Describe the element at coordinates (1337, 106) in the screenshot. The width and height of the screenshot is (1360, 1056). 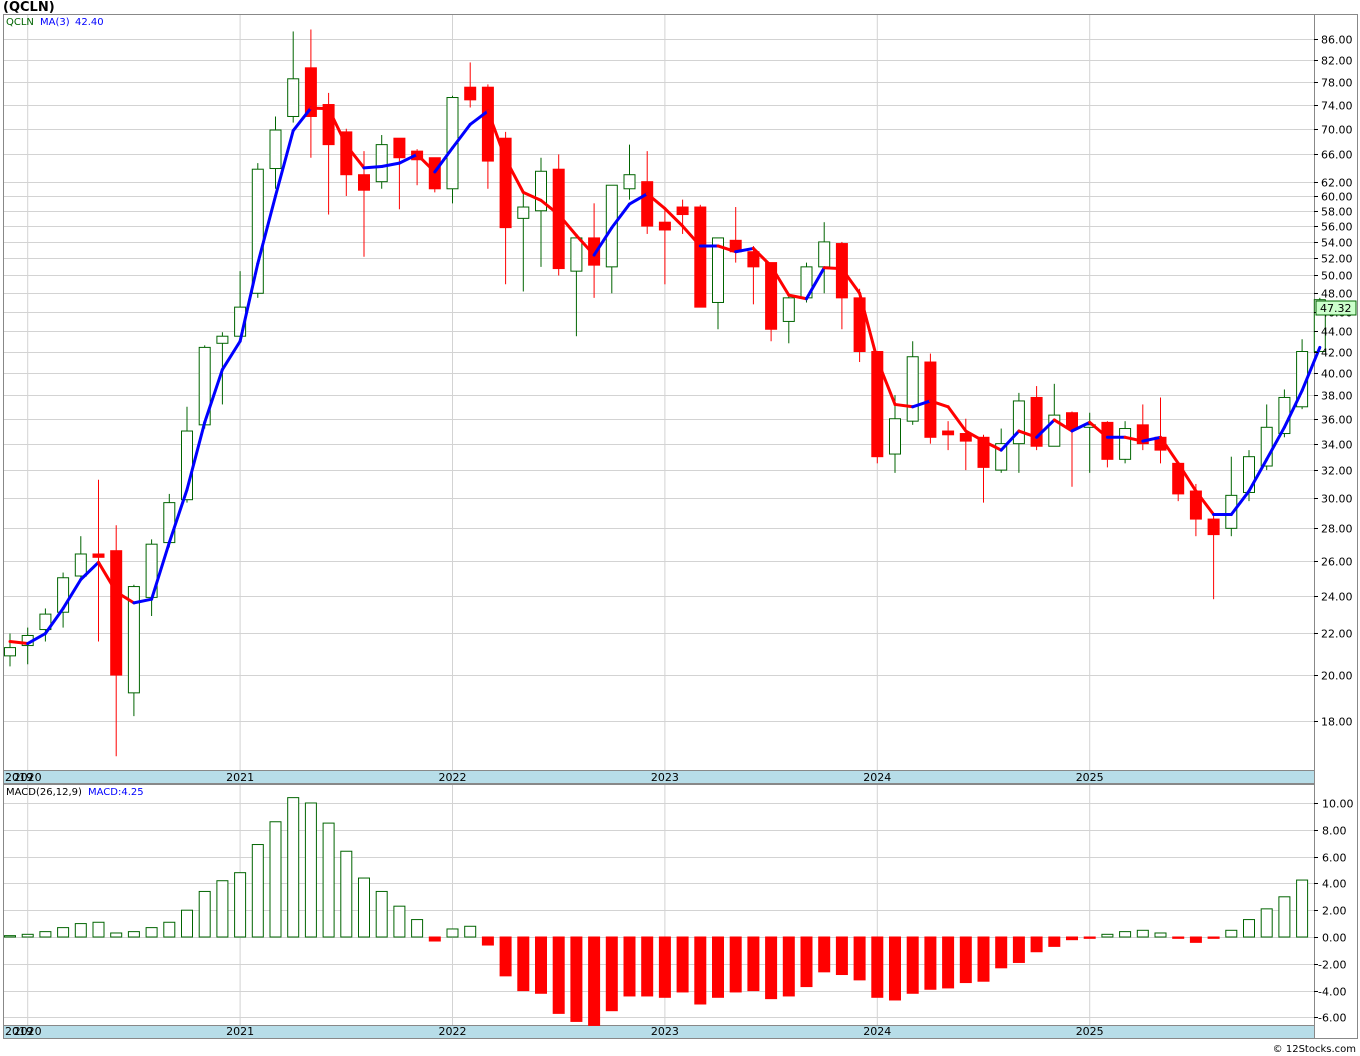
I see `y-tick-label: 74.00` at that location.